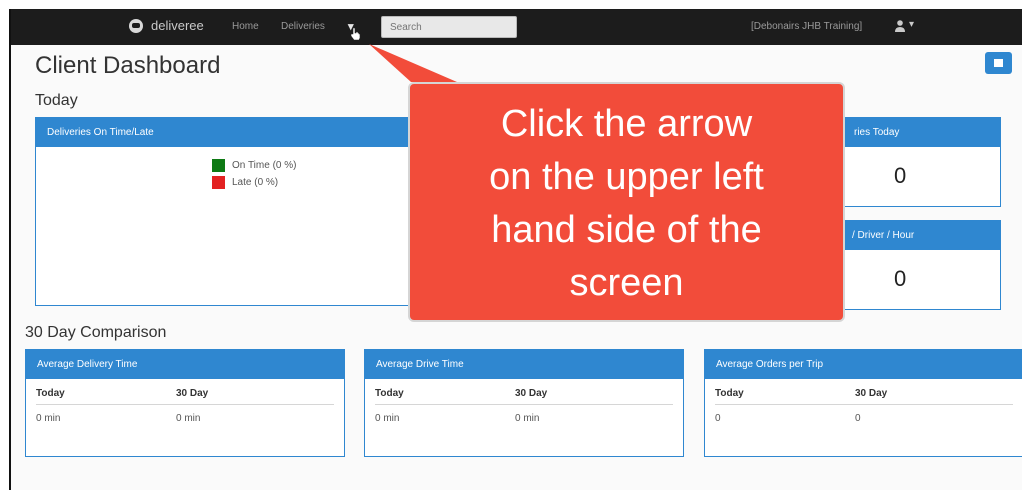 The width and height of the screenshot is (1034, 490). I want to click on legend-item-on-time: On Time (0 %), so click(254, 165).